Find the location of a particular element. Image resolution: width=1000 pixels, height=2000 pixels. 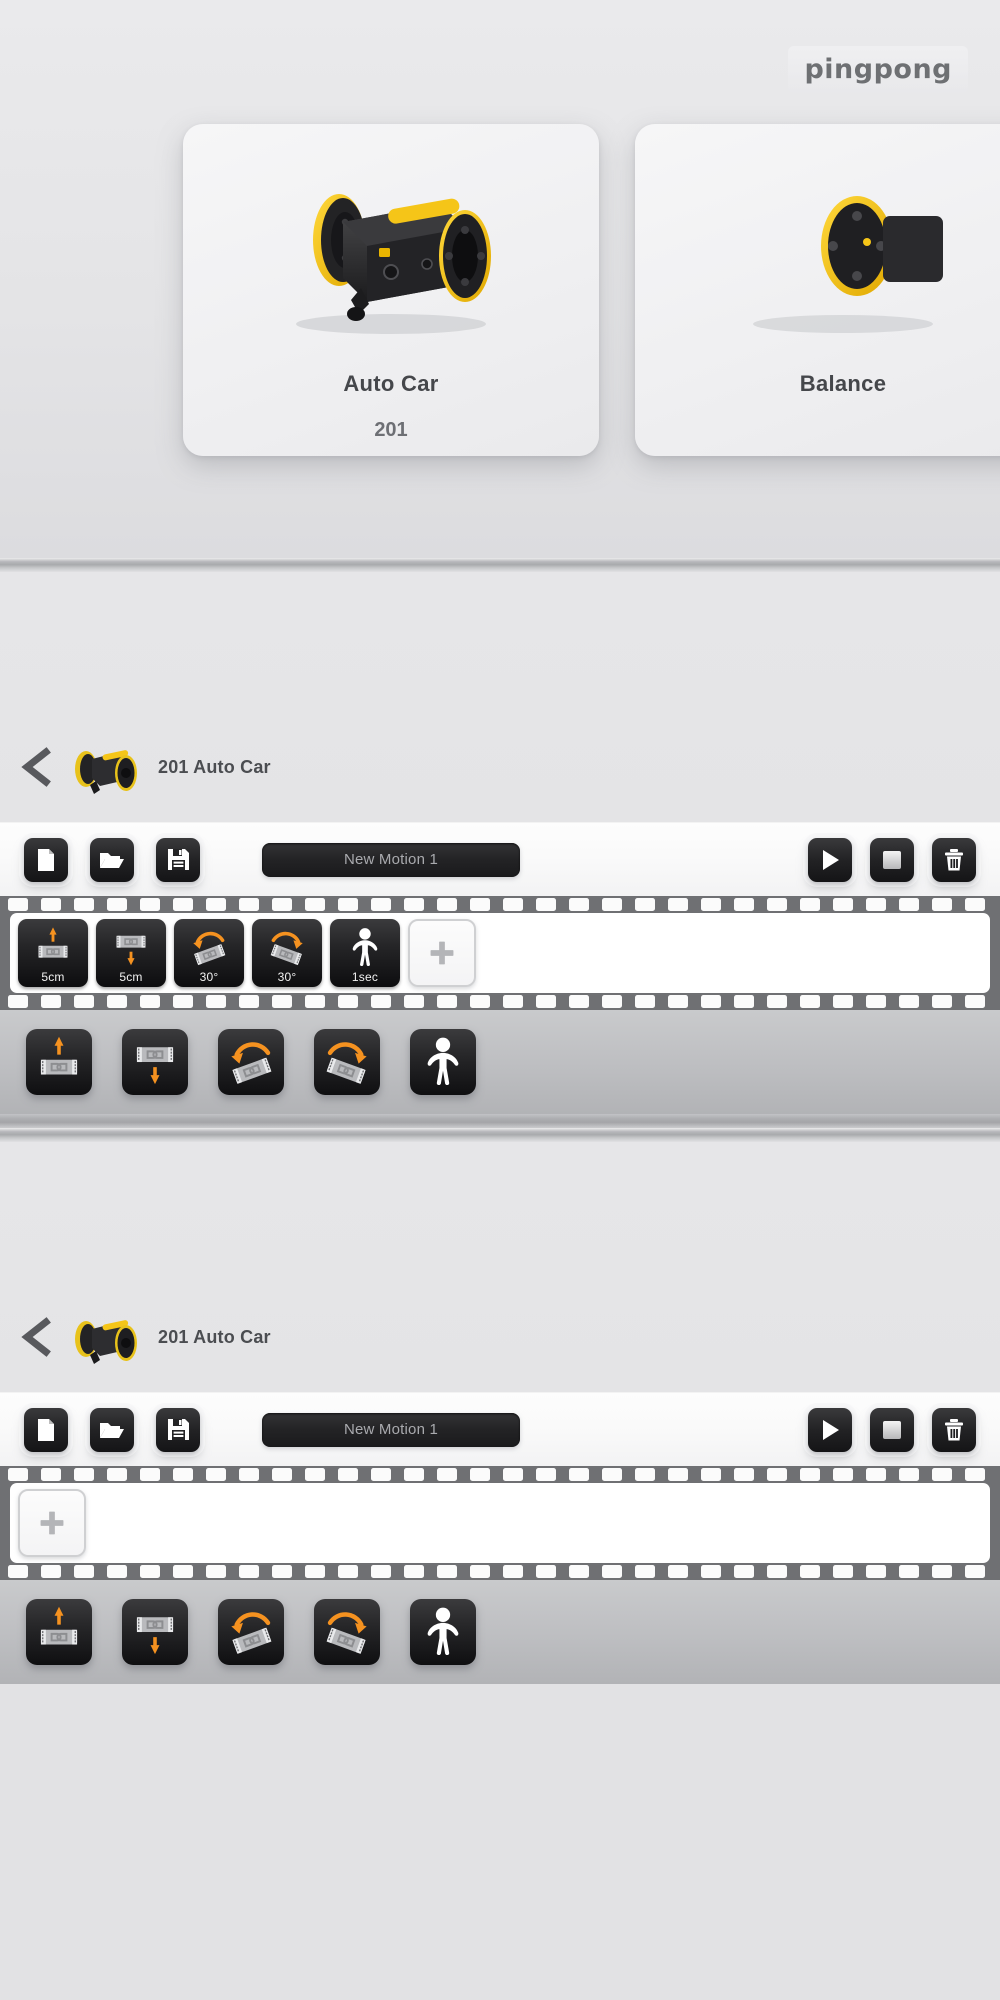

brand-logo: pingpong is located at coordinates (878, 69).